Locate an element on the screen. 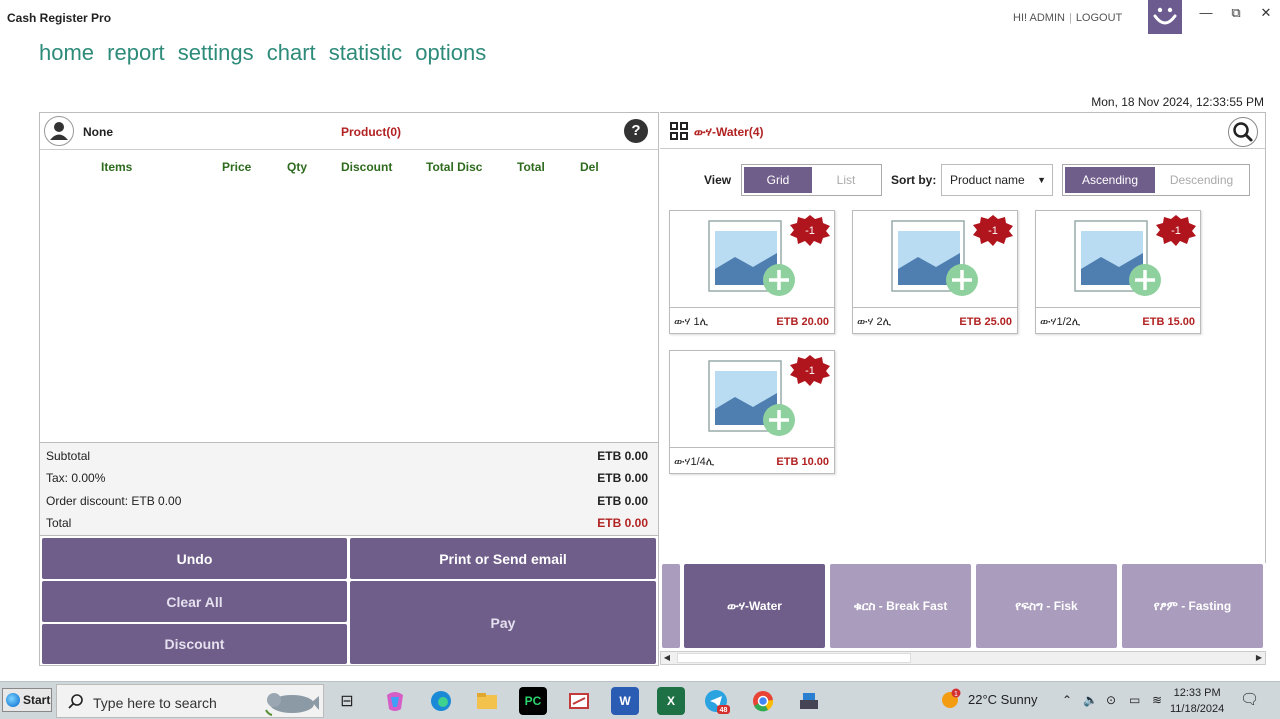 This screenshot has height=719, width=1280. subtotal-label: Subtotal is located at coordinates (68, 456).